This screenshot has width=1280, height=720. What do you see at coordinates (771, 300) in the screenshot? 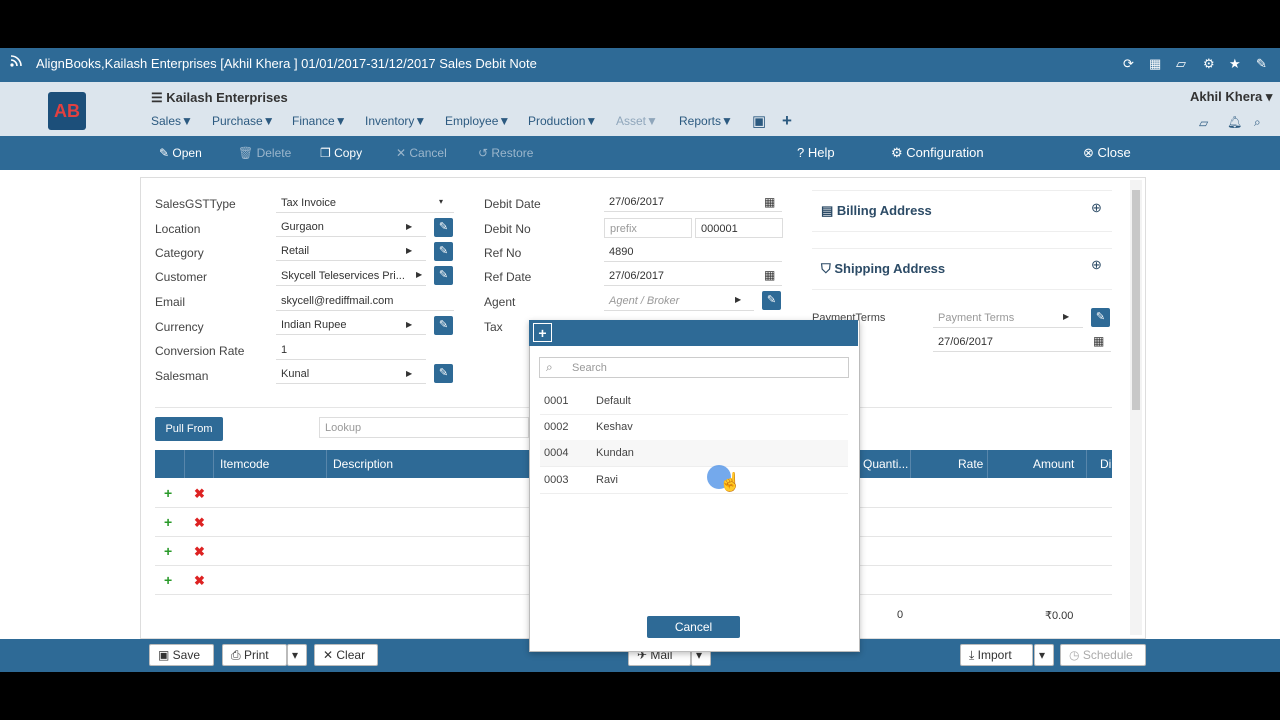
I see `agent-edit-icon: ✎` at bounding box center [771, 300].